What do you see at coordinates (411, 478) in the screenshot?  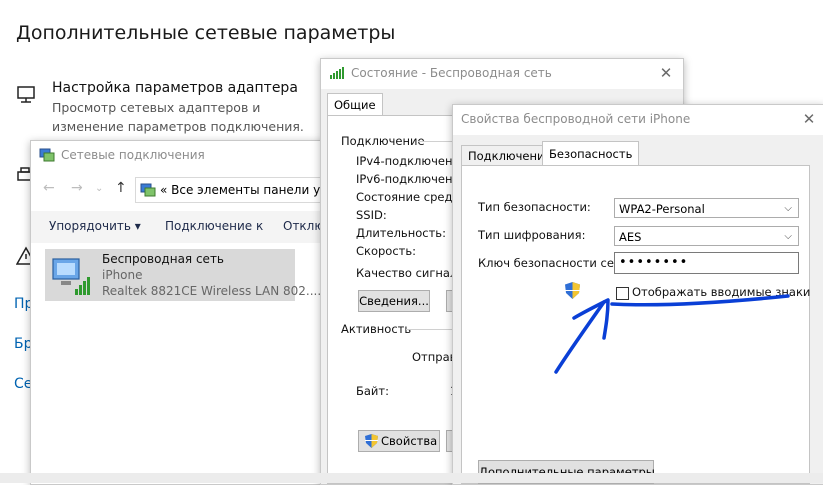 I see `taskbar-edge` at bounding box center [411, 478].